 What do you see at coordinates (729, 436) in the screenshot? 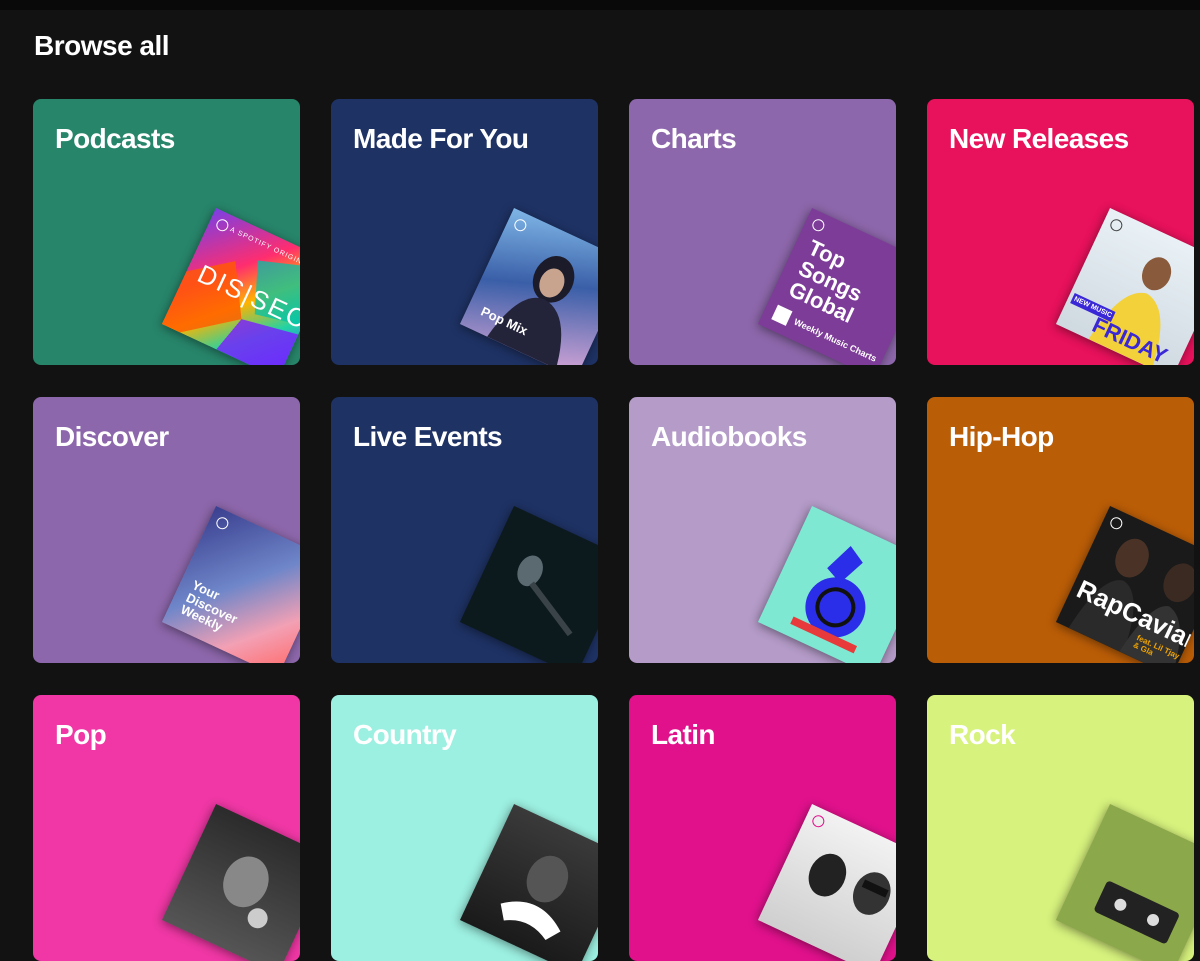
I see `card-title: Audiobooks` at bounding box center [729, 436].